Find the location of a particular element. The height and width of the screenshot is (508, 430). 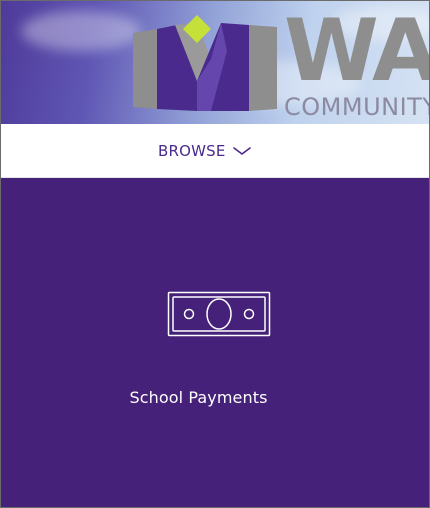

browse-label: BROWSE is located at coordinates (192, 151).